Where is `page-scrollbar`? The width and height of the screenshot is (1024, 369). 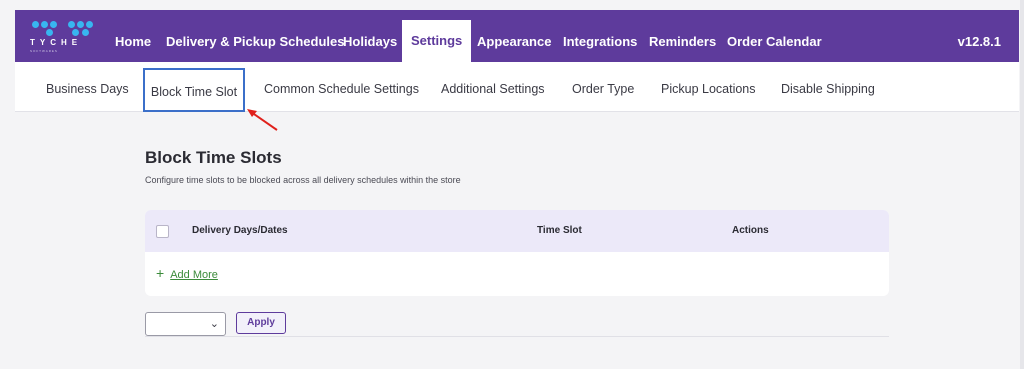 page-scrollbar is located at coordinates (1022, 184).